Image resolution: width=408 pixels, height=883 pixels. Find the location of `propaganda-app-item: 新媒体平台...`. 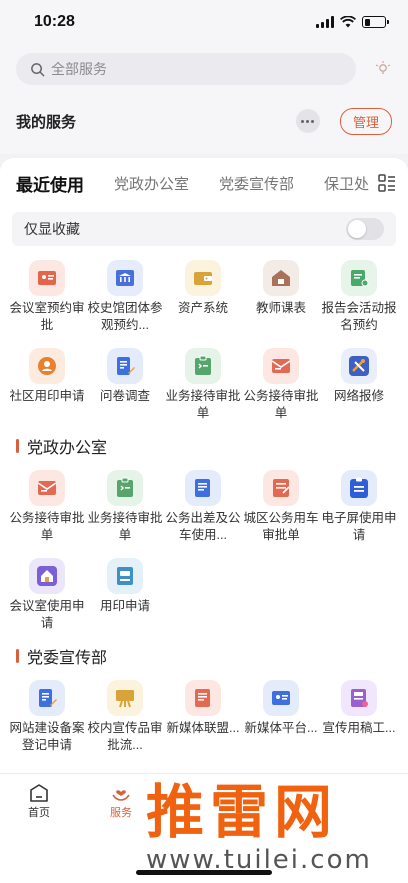

propaganda-app-item: 新媒体平台... is located at coordinates (281, 716).